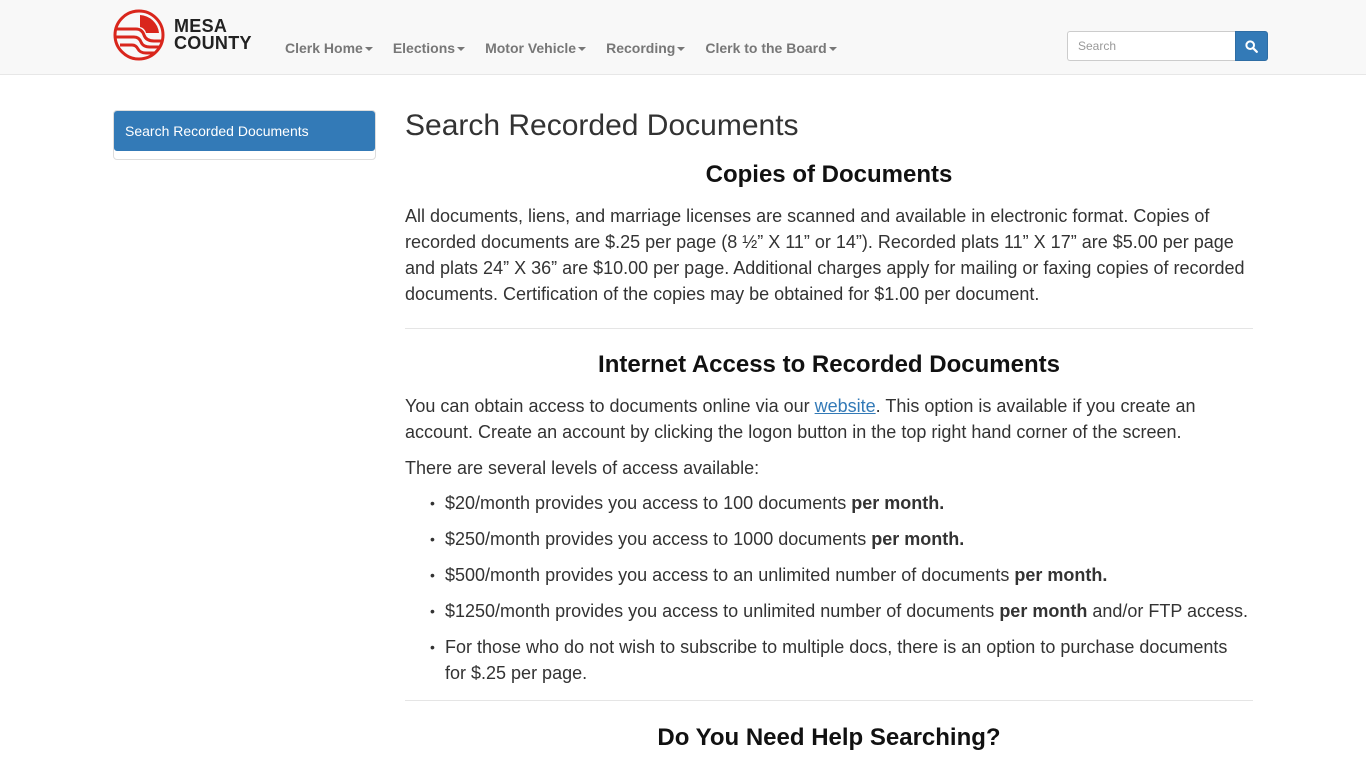 The width and height of the screenshot is (1366, 768). Describe the element at coordinates (531, 48) in the screenshot. I see `nav-label: Motor Vehicle` at that location.